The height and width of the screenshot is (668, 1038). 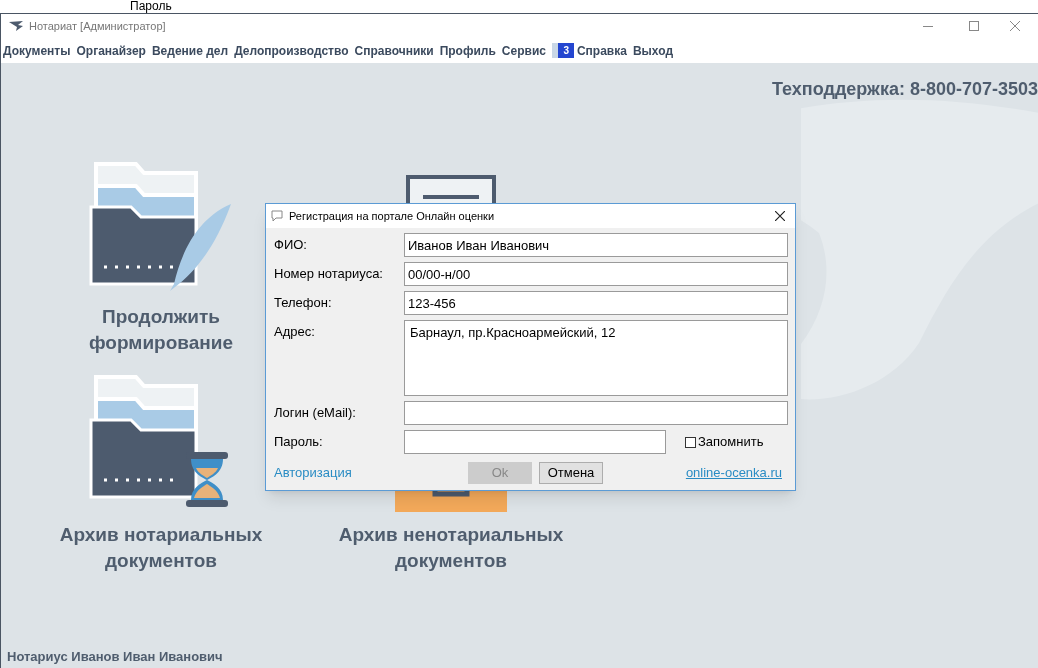 What do you see at coordinates (392, 216) in the screenshot?
I see `dialog-title: Регистрация на портале Онлайн оценки` at bounding box center [392, 216].